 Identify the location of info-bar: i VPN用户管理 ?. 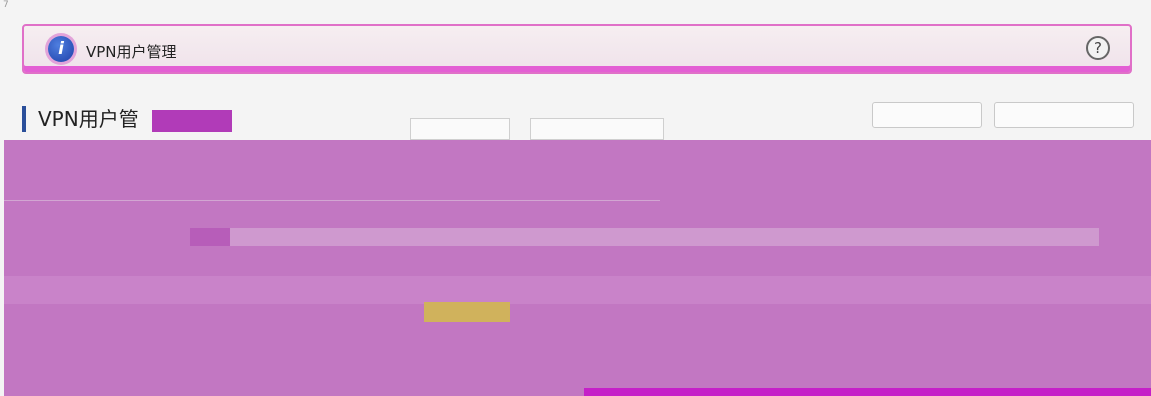
(577, 49).